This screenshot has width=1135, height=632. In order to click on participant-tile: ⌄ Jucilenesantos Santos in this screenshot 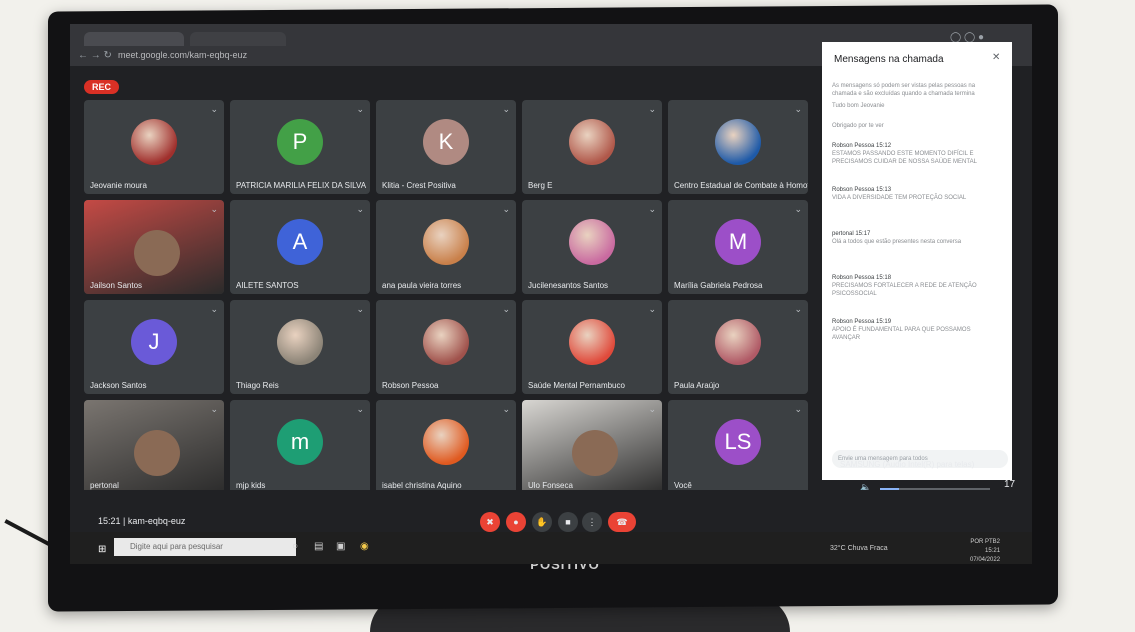, I will do `click(592, 247)`.